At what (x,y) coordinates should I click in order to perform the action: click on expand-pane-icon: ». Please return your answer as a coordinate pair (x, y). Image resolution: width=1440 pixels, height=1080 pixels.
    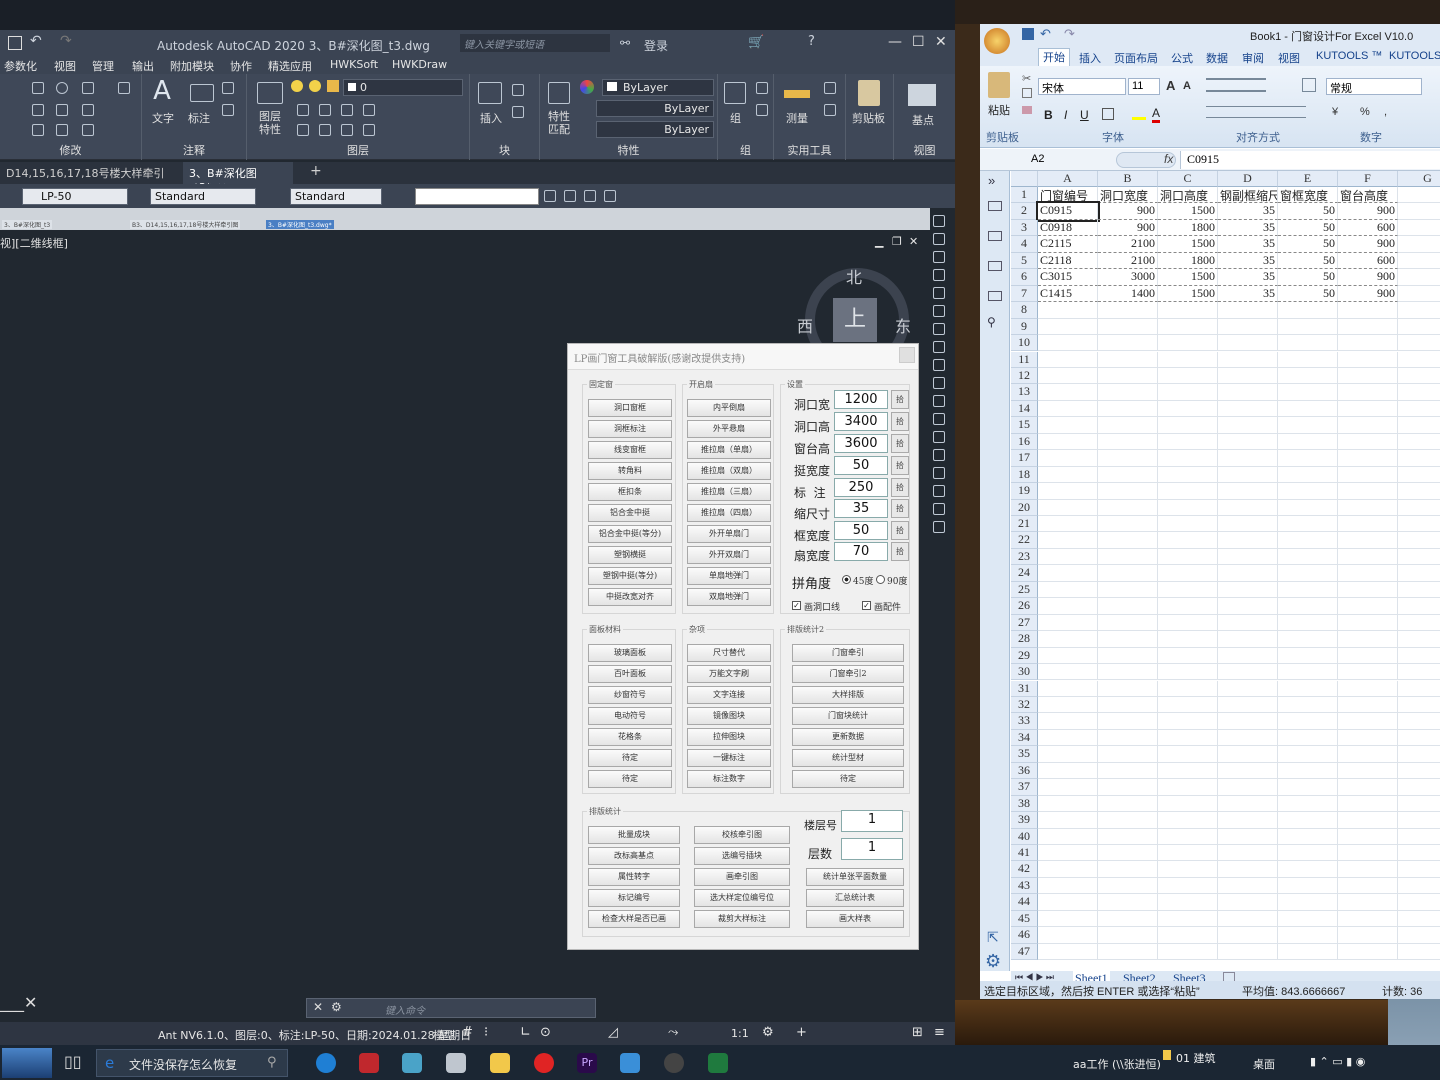
    Looking at the image, I should click on (991, 180).